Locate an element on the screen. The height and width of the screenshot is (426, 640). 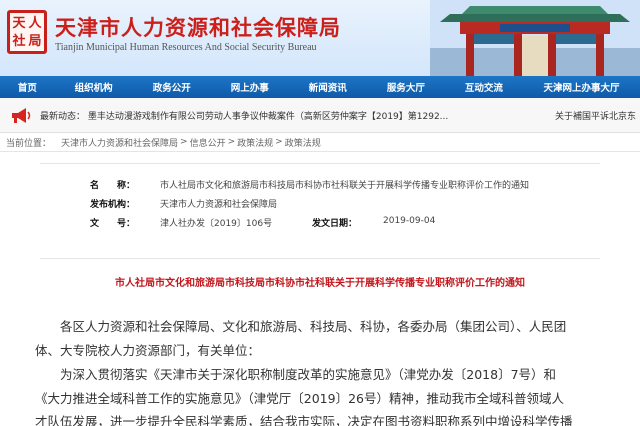
seal-char: 天 is located at coordinates (19, 23).